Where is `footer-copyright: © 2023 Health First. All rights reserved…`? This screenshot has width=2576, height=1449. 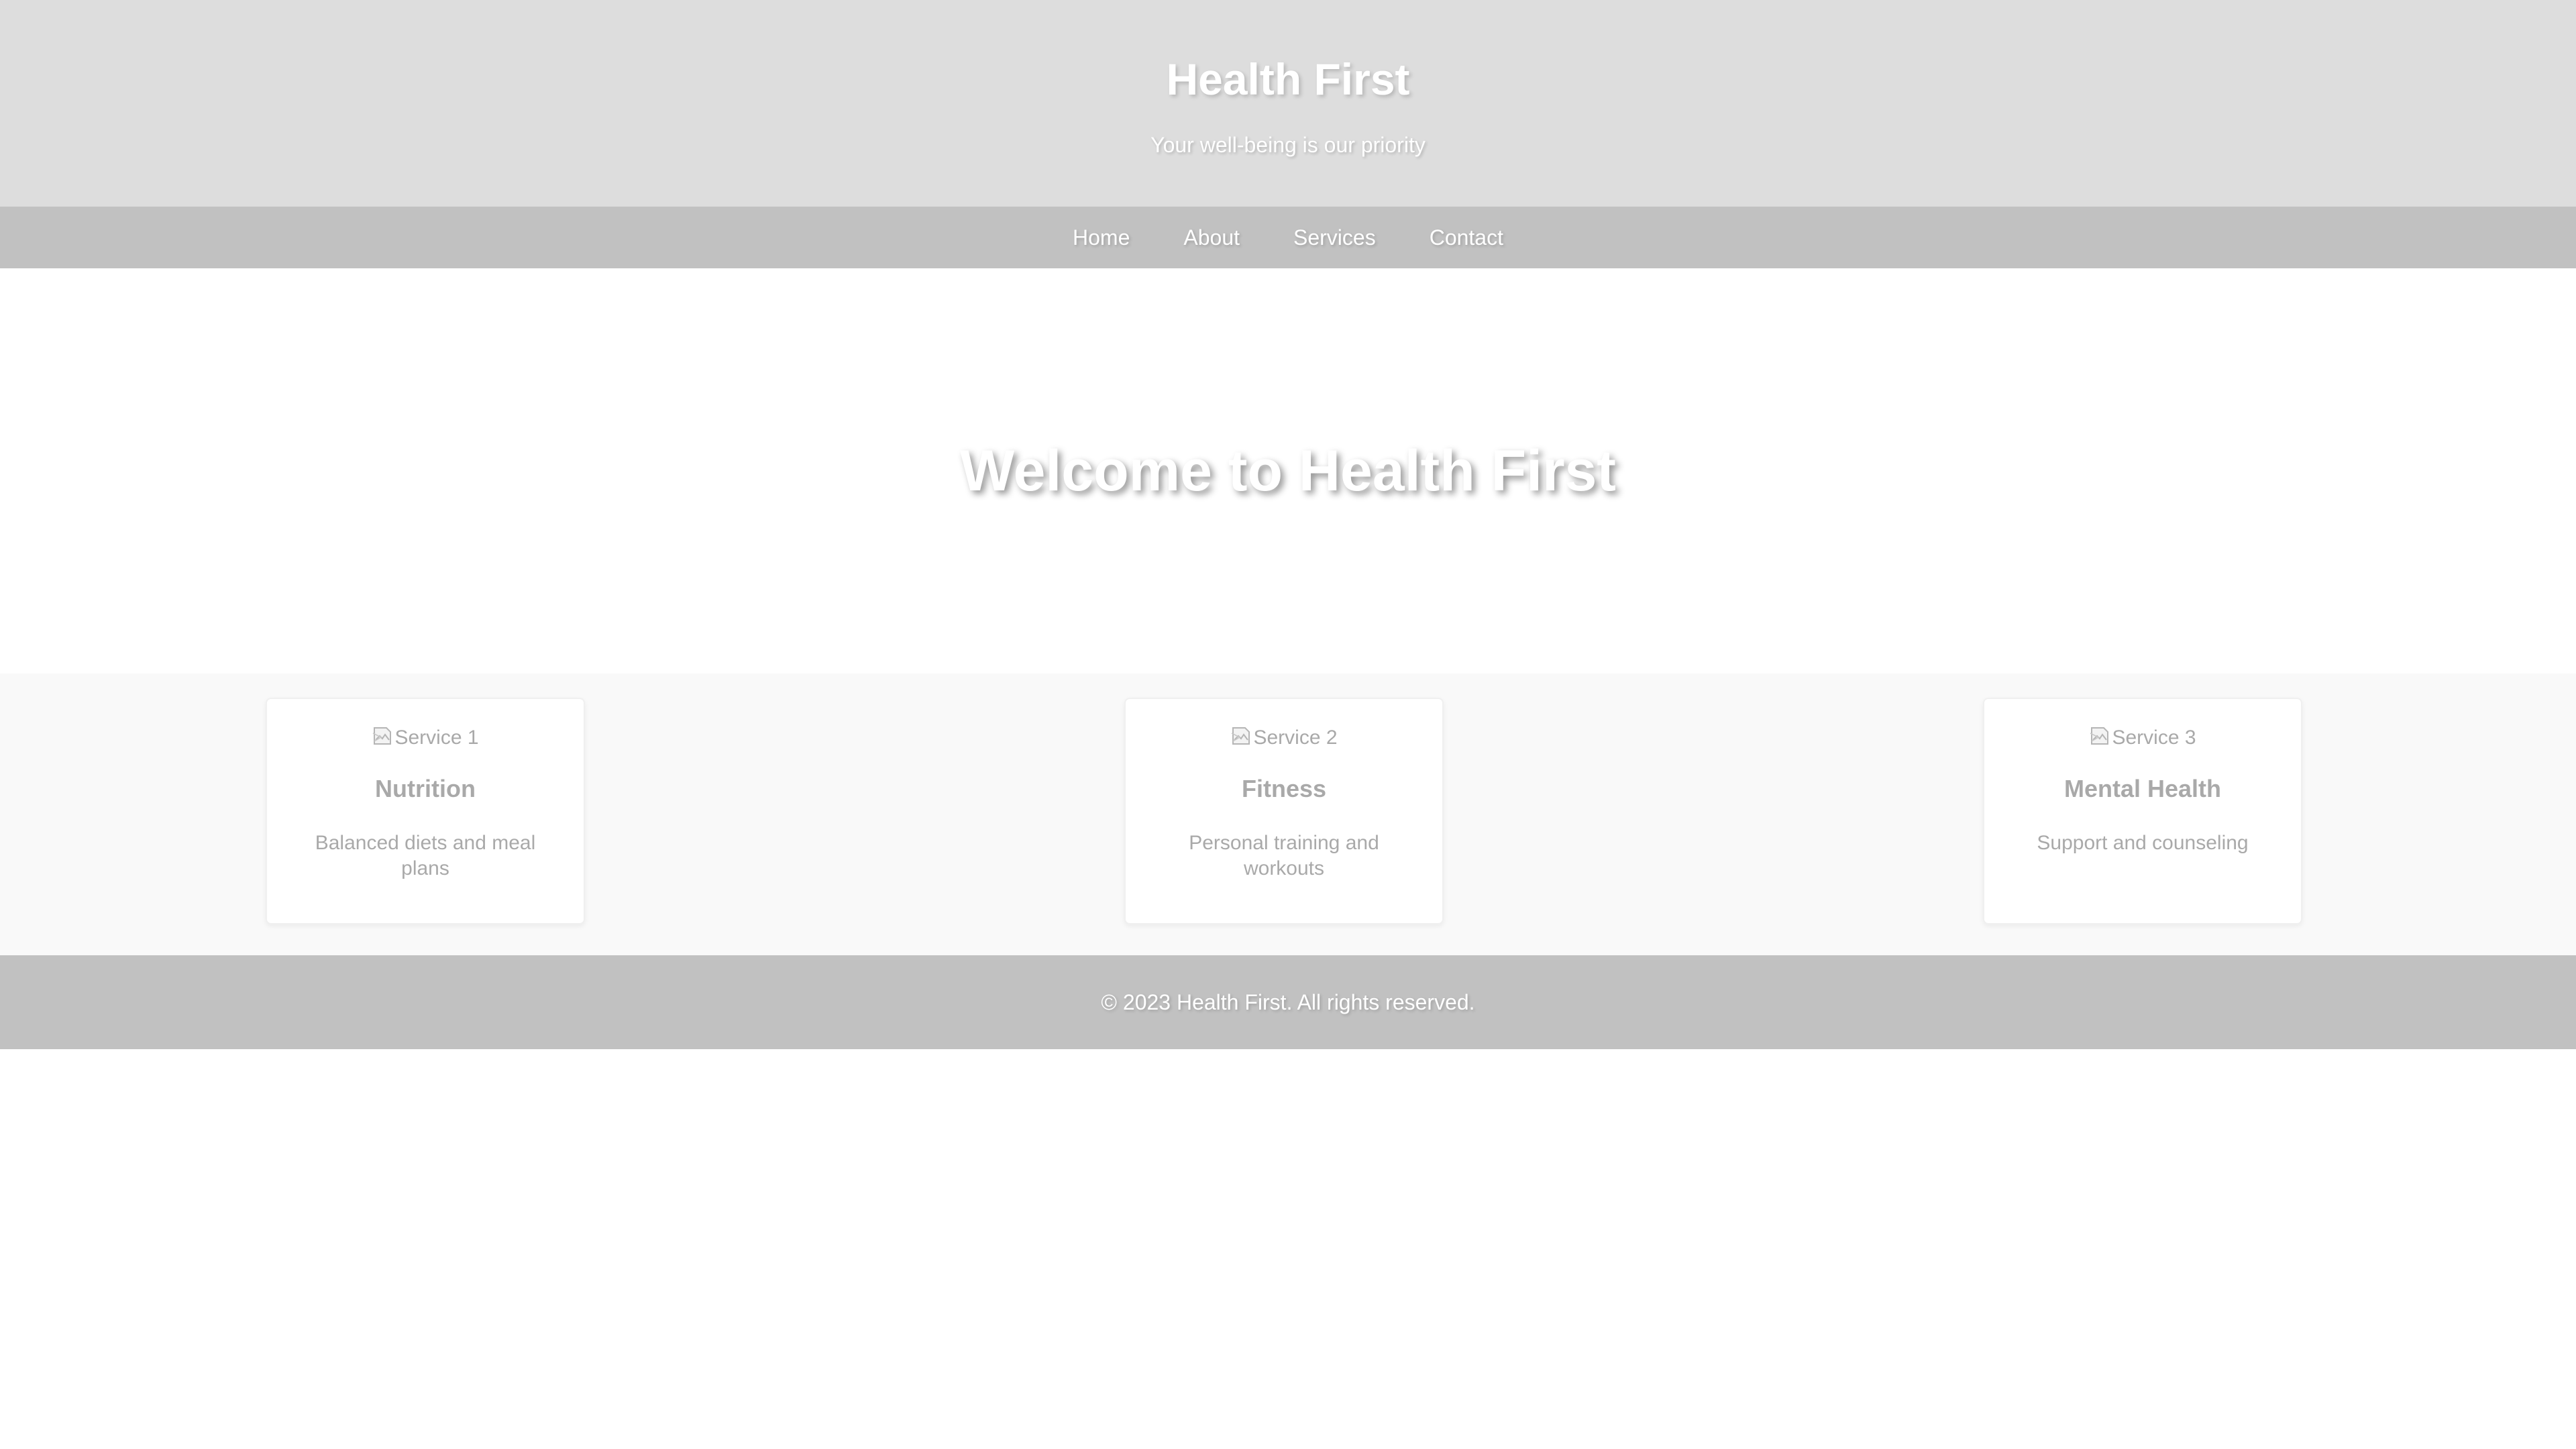 footer-copyright: © 2023 Health First. All rights reserved… is located at coordinates (1288, 1001).